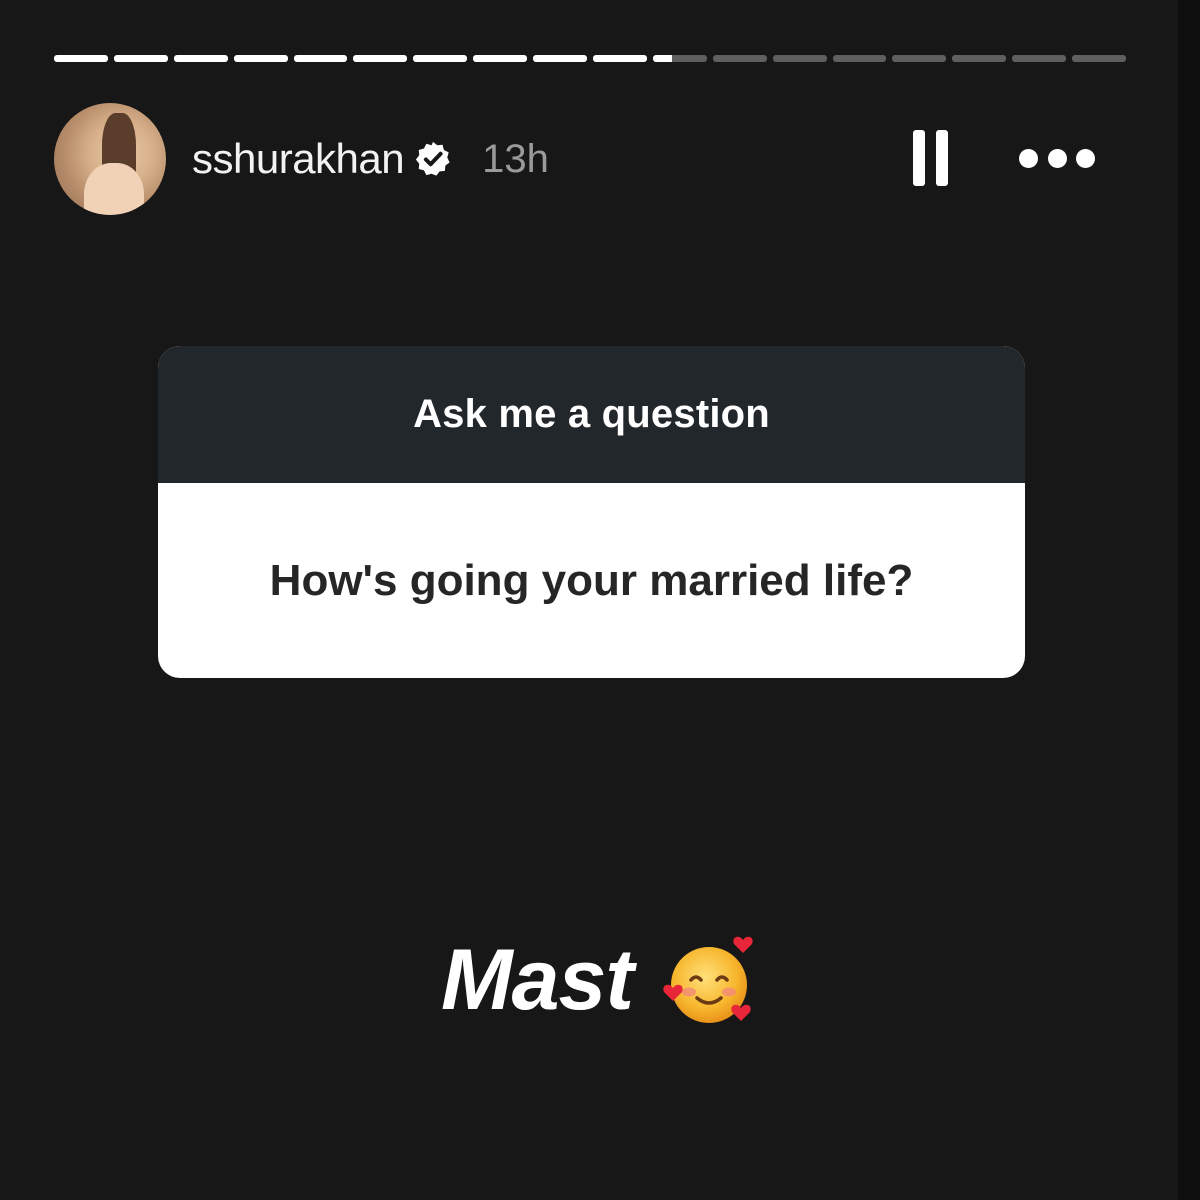  What do you see at coordinates (114, 189) in the screenshot?
I see `avatar-figure-shape` at bounding box center [114, 189].